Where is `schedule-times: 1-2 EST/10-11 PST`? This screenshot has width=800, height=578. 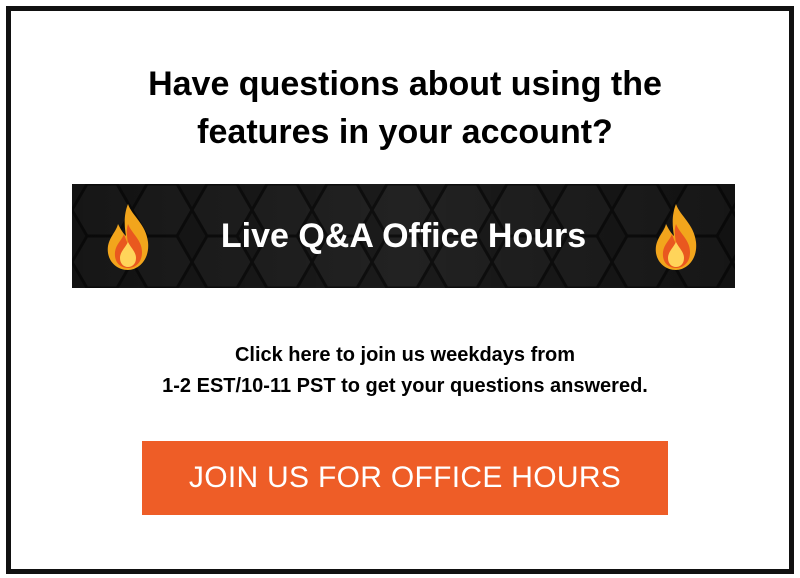
schedule-times: 1-2 EST/10-11 PST is located at coordinates (249, 386).